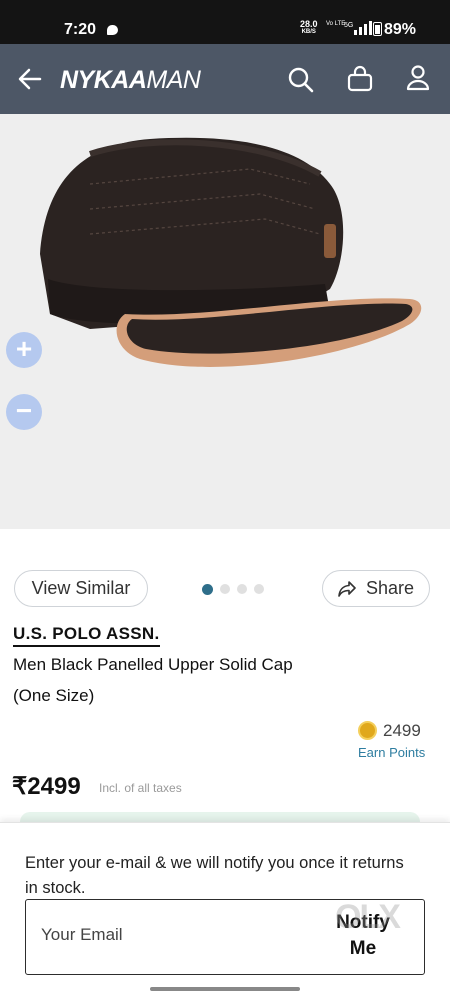  Describe the element at coordinates (225, 989) in the screenshot. I see `home-indicator` at that location.